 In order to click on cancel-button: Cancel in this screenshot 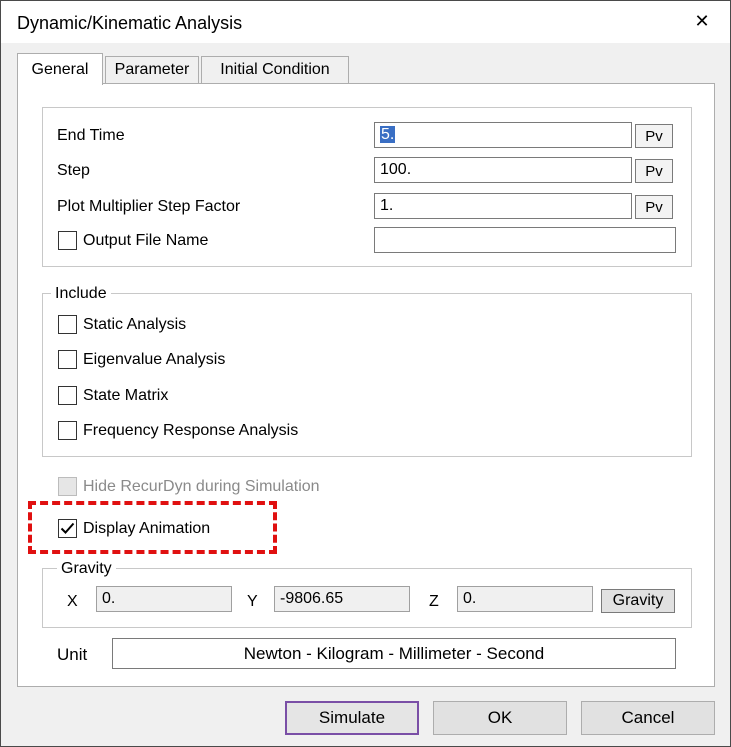, I will do `click(648, 718)`.